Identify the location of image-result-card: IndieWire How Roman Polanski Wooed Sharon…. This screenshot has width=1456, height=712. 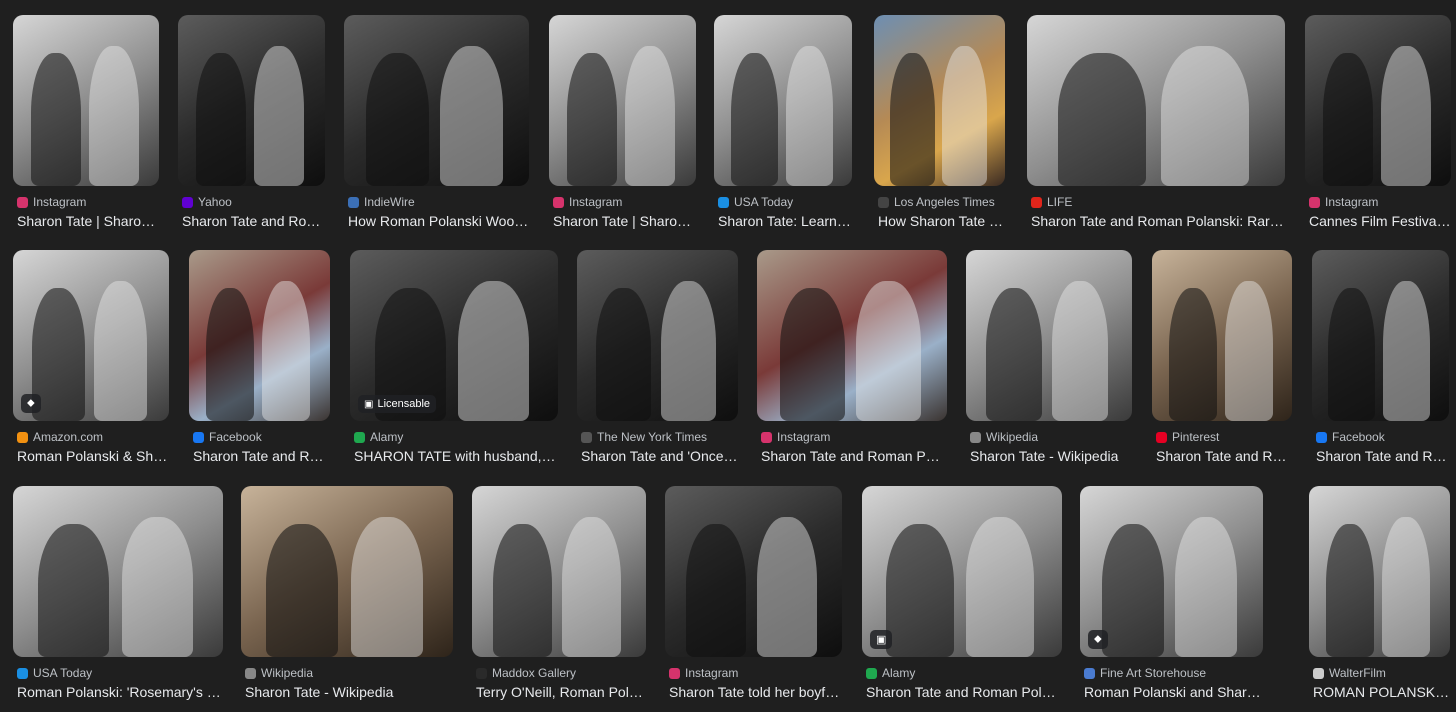
(436, 125).